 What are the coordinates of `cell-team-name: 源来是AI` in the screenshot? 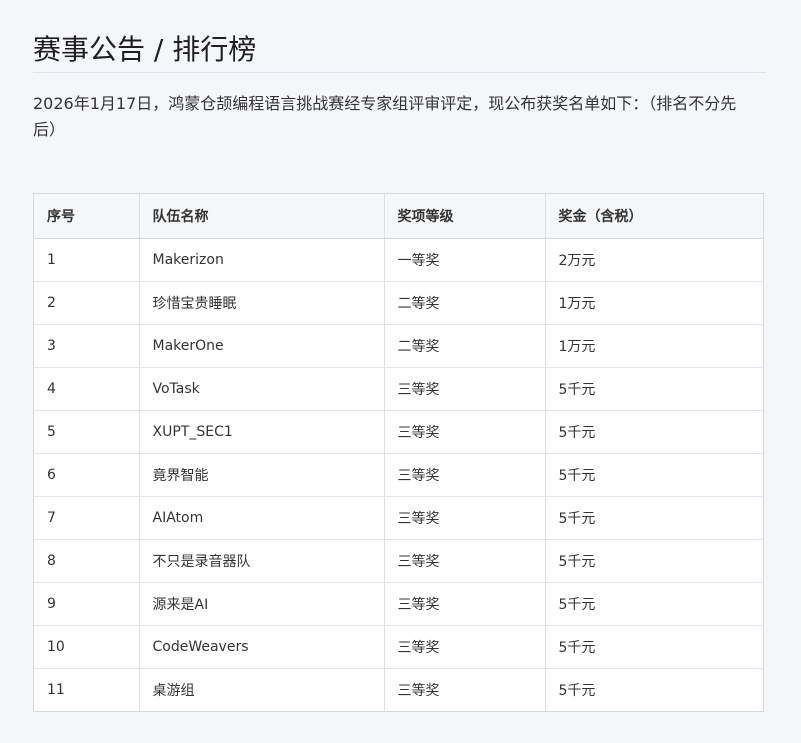 It's located at (262, 604).